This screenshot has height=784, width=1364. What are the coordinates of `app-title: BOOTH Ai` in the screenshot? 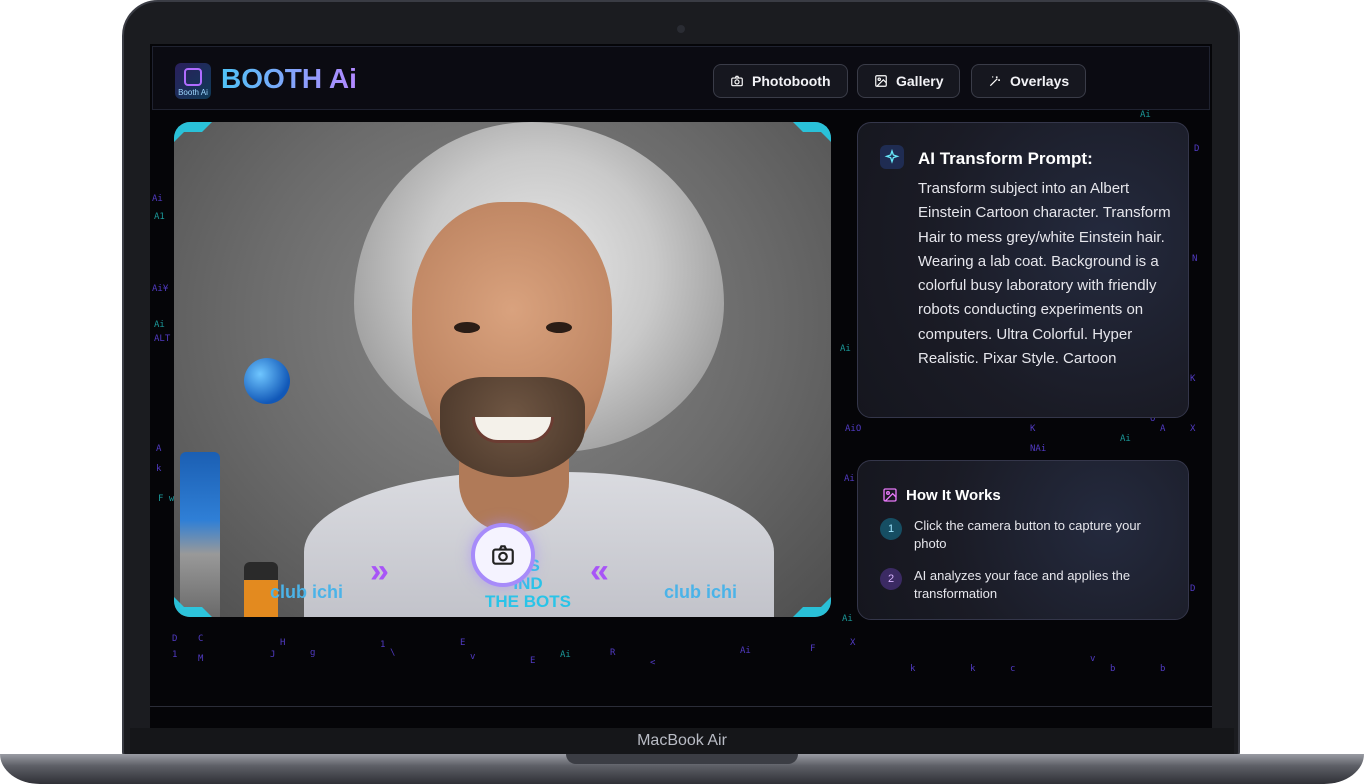 It's located at (289, 78).